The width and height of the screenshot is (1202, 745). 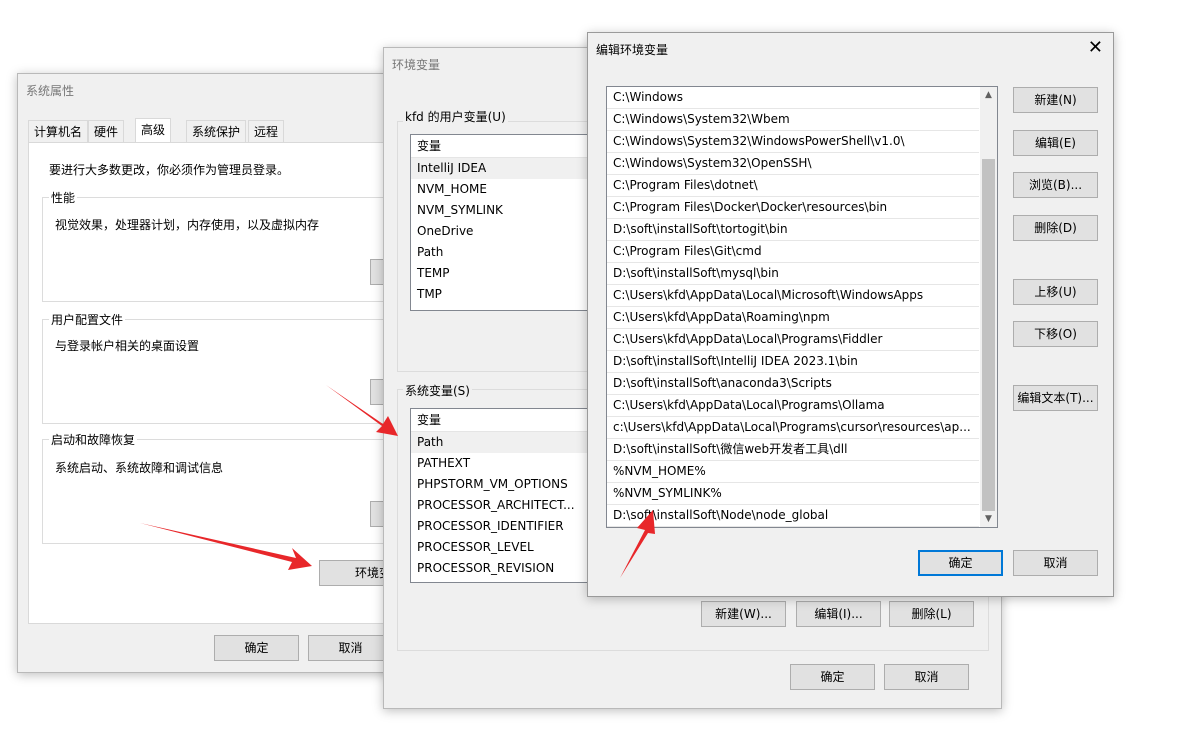 I want to click on path-entry-row: C:\Program Files\dotnet\, so click(x=793, y=186).